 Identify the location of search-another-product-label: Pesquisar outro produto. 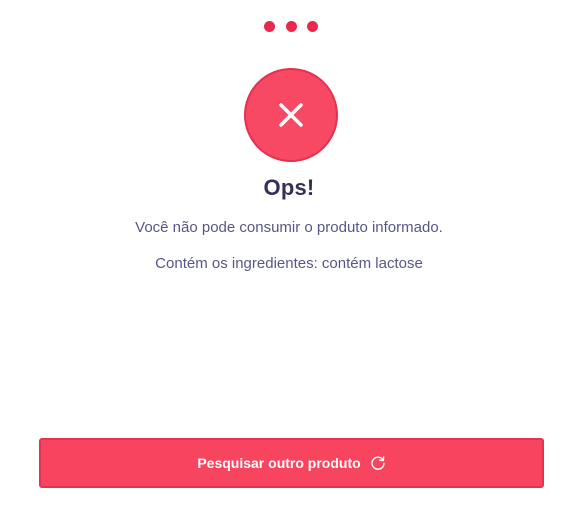
(279, 463).